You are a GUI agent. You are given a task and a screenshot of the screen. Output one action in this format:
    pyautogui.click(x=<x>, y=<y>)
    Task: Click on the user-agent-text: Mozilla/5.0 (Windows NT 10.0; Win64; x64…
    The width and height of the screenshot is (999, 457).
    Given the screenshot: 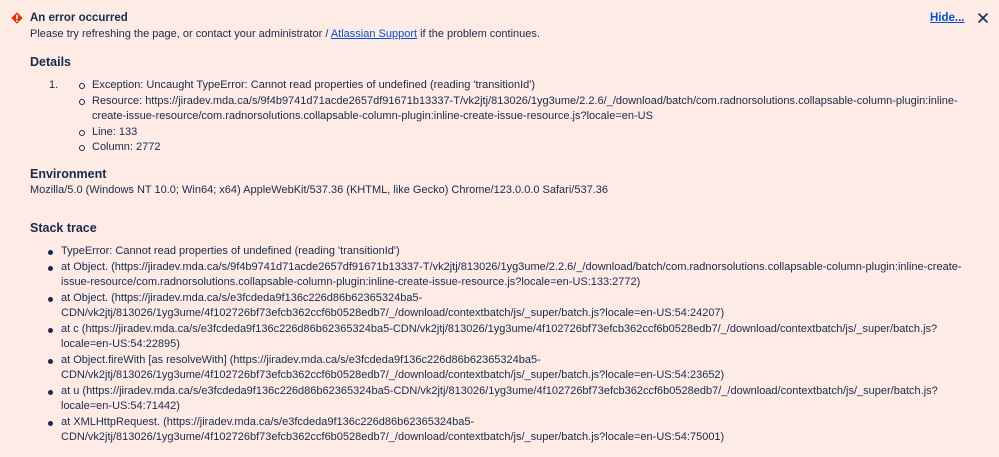 What is the action you would take?
    pyautogui.click(x=319, y=190)
    